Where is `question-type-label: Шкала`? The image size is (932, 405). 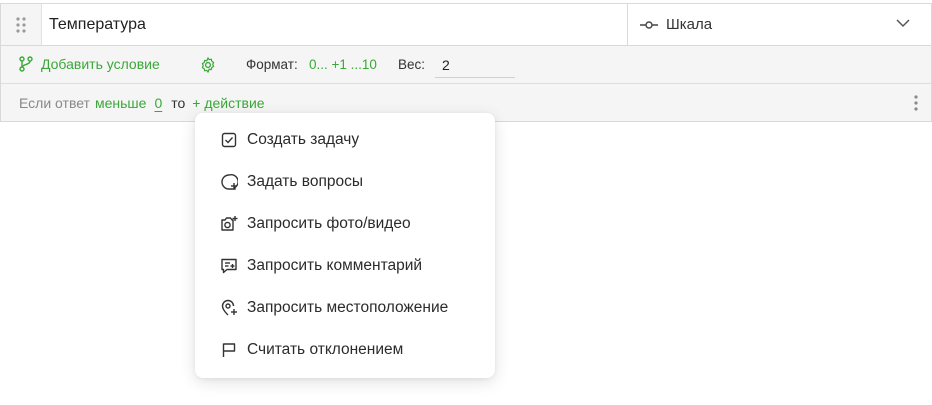 question-type-label: Шкала is located at coordinates (689, 24).